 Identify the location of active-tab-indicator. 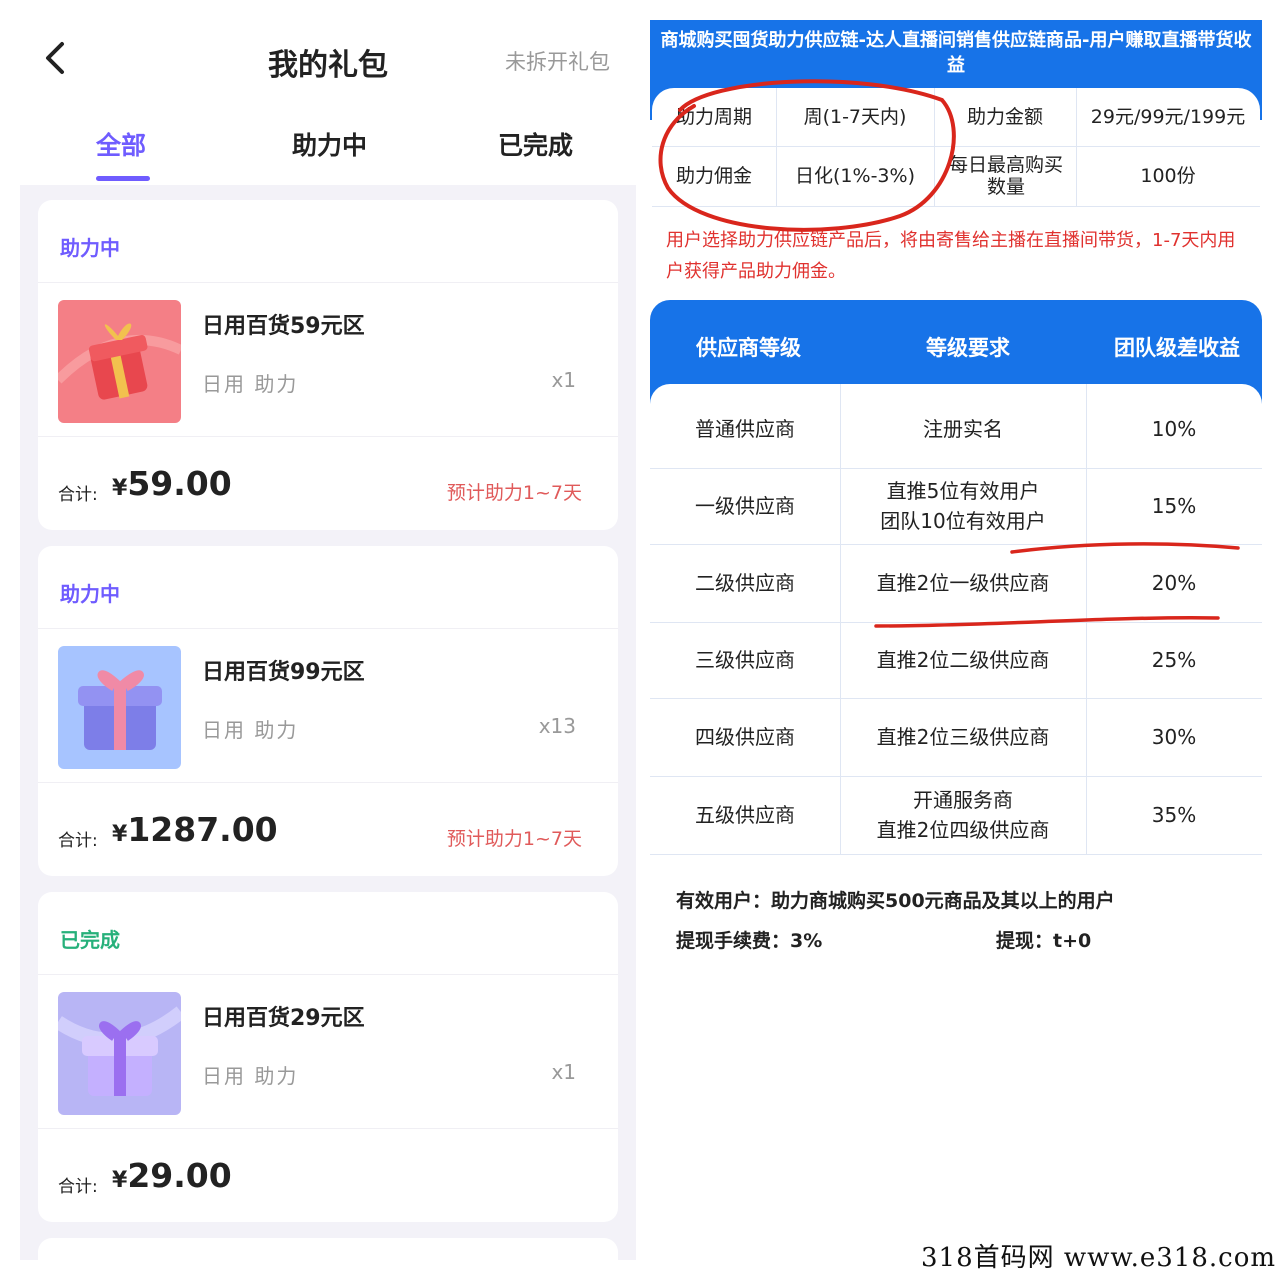
(123, 178).